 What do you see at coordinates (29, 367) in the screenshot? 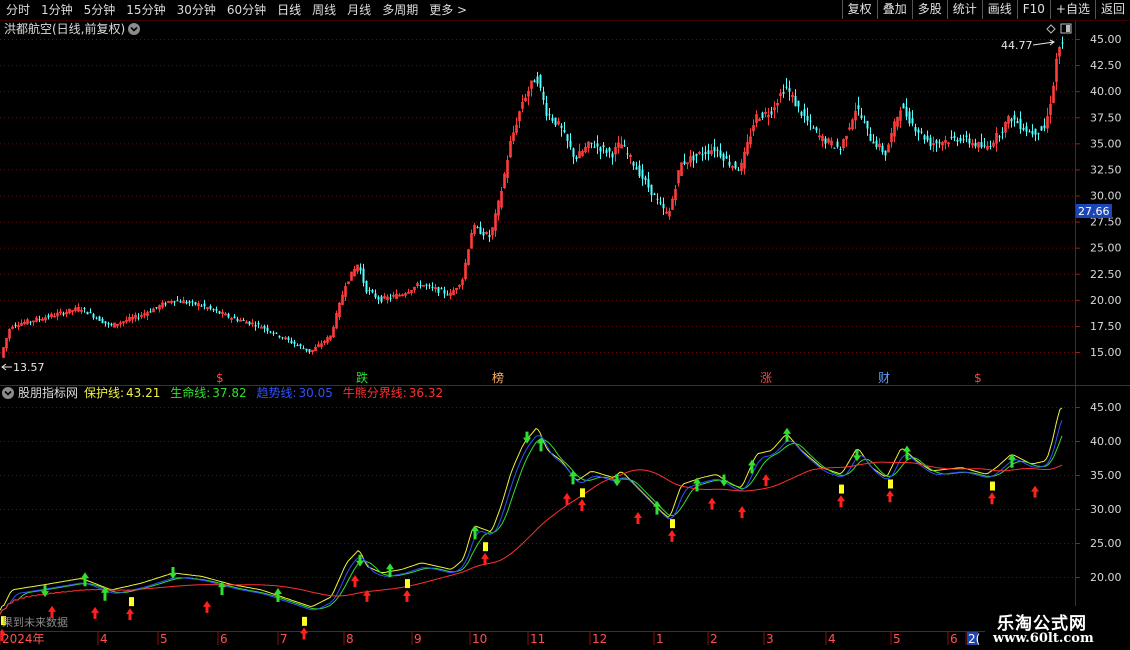
I see `low-price-label: 13.57` at bounding box center [29, 367].